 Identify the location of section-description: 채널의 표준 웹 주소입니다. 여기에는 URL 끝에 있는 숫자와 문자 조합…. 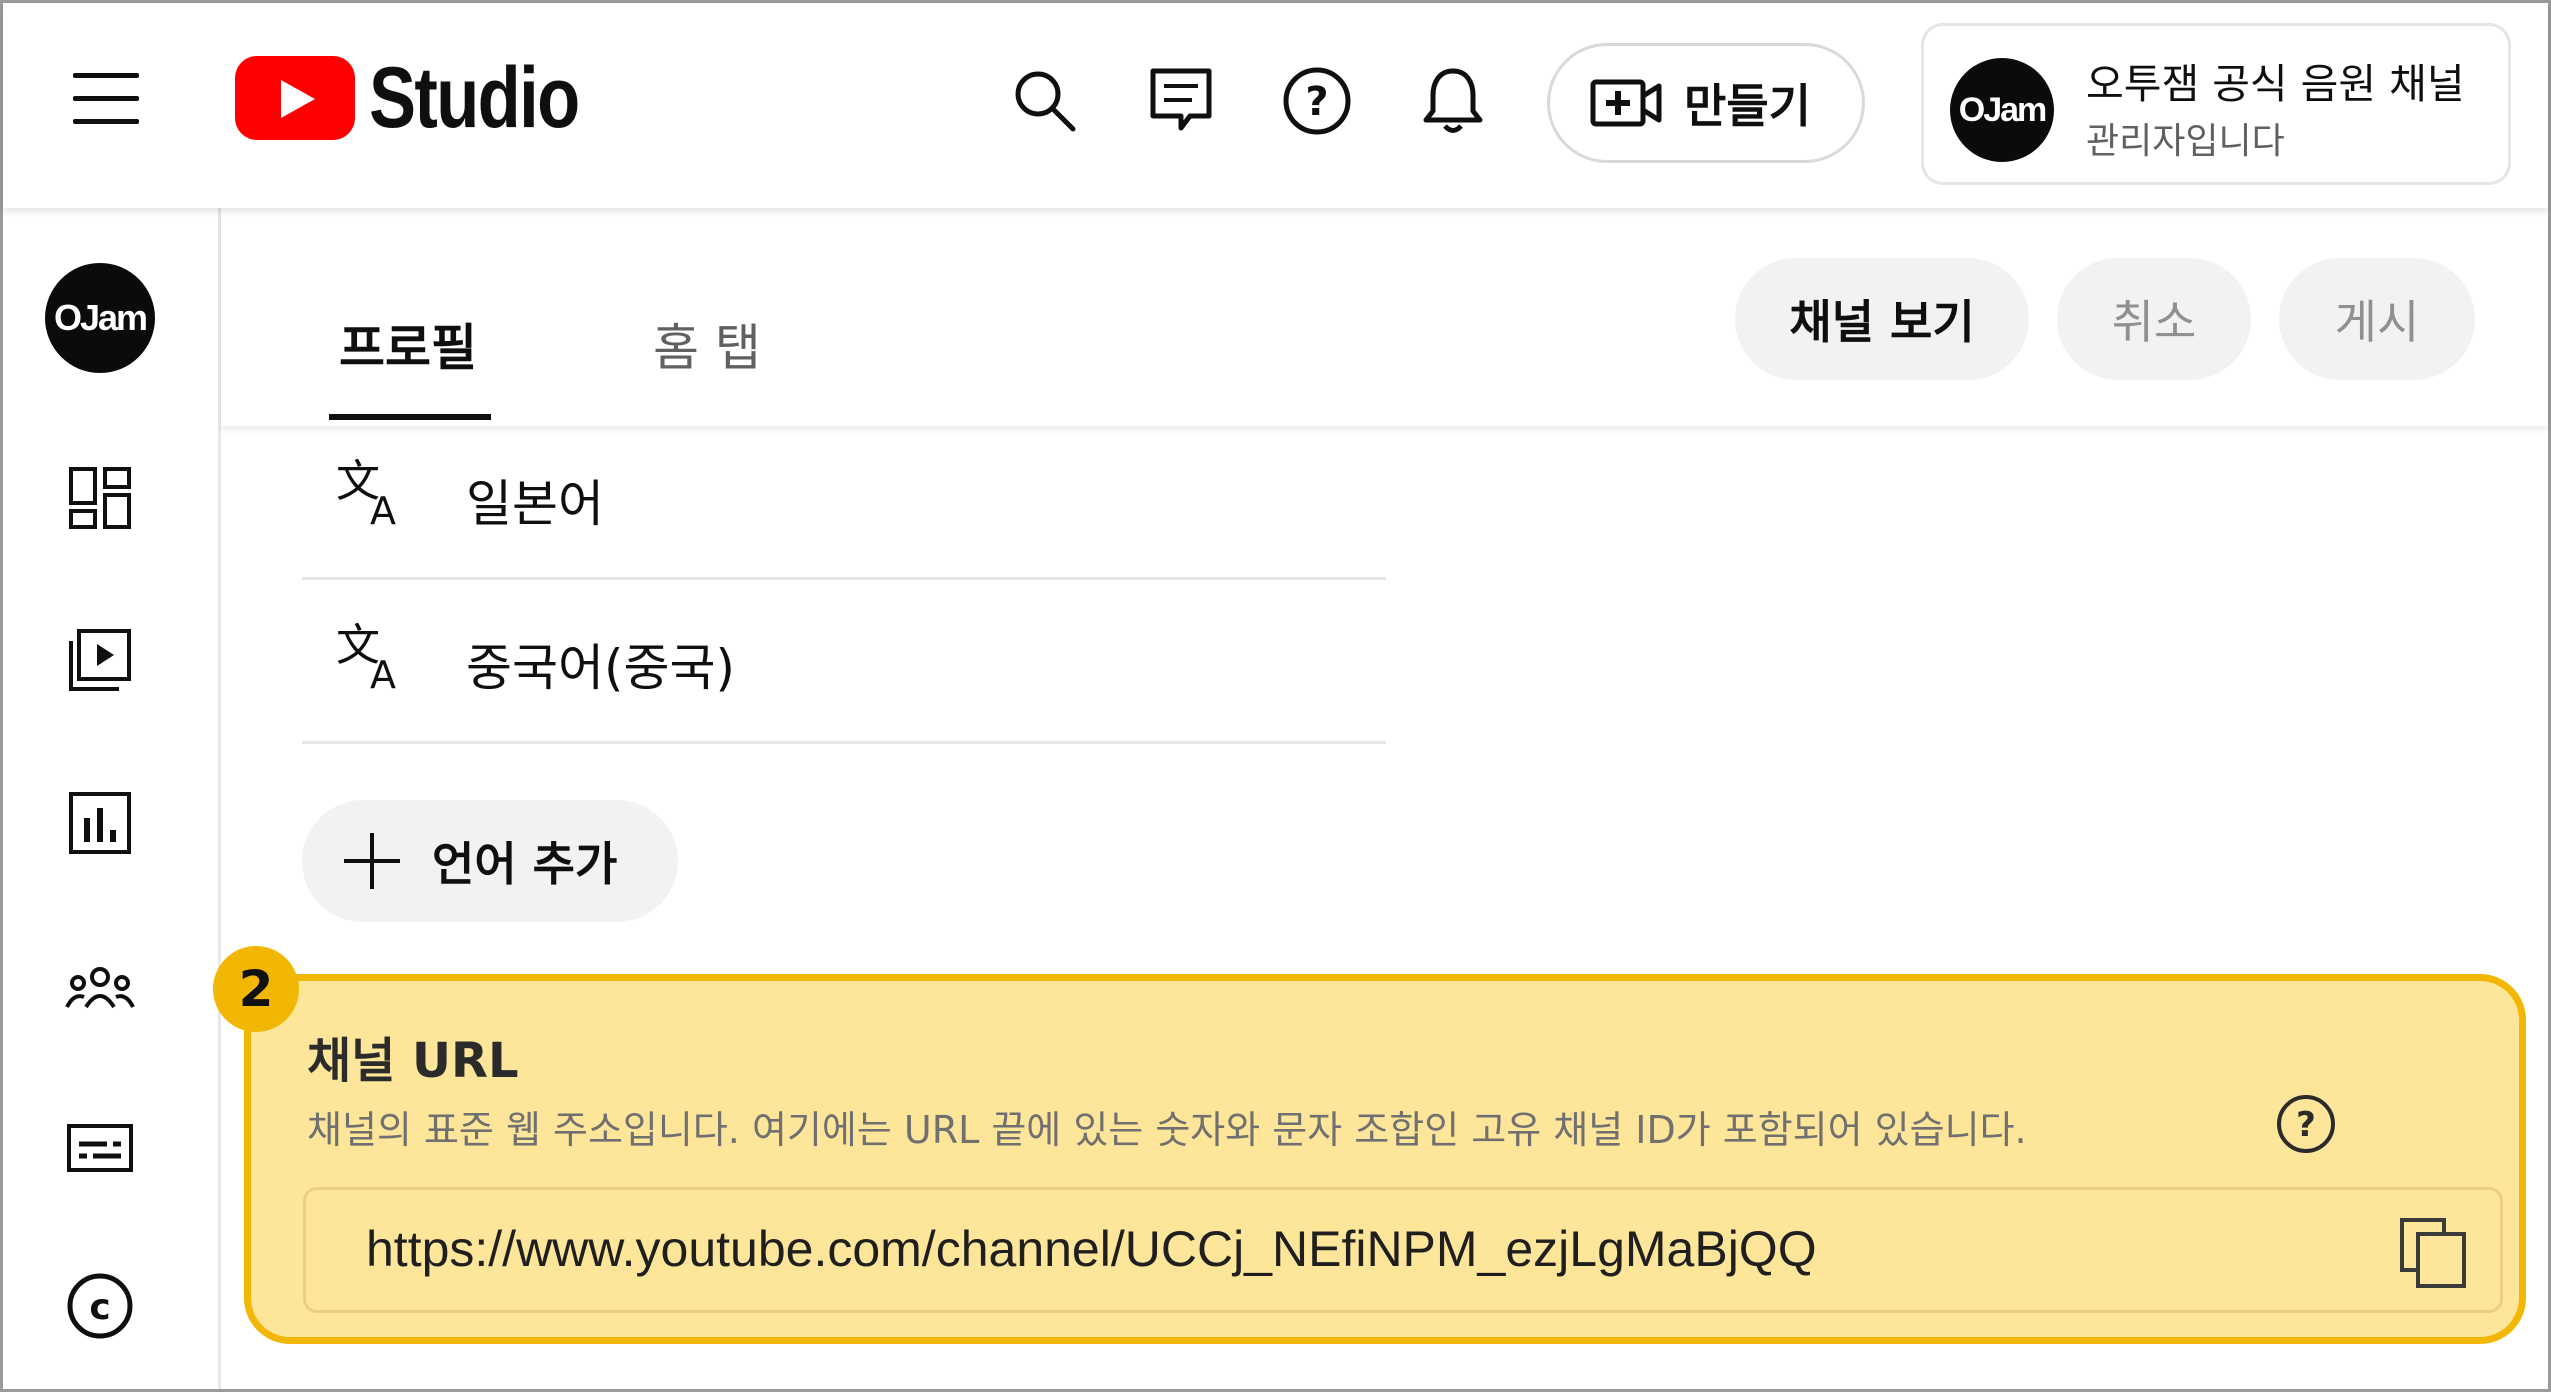
(1167, 1130).